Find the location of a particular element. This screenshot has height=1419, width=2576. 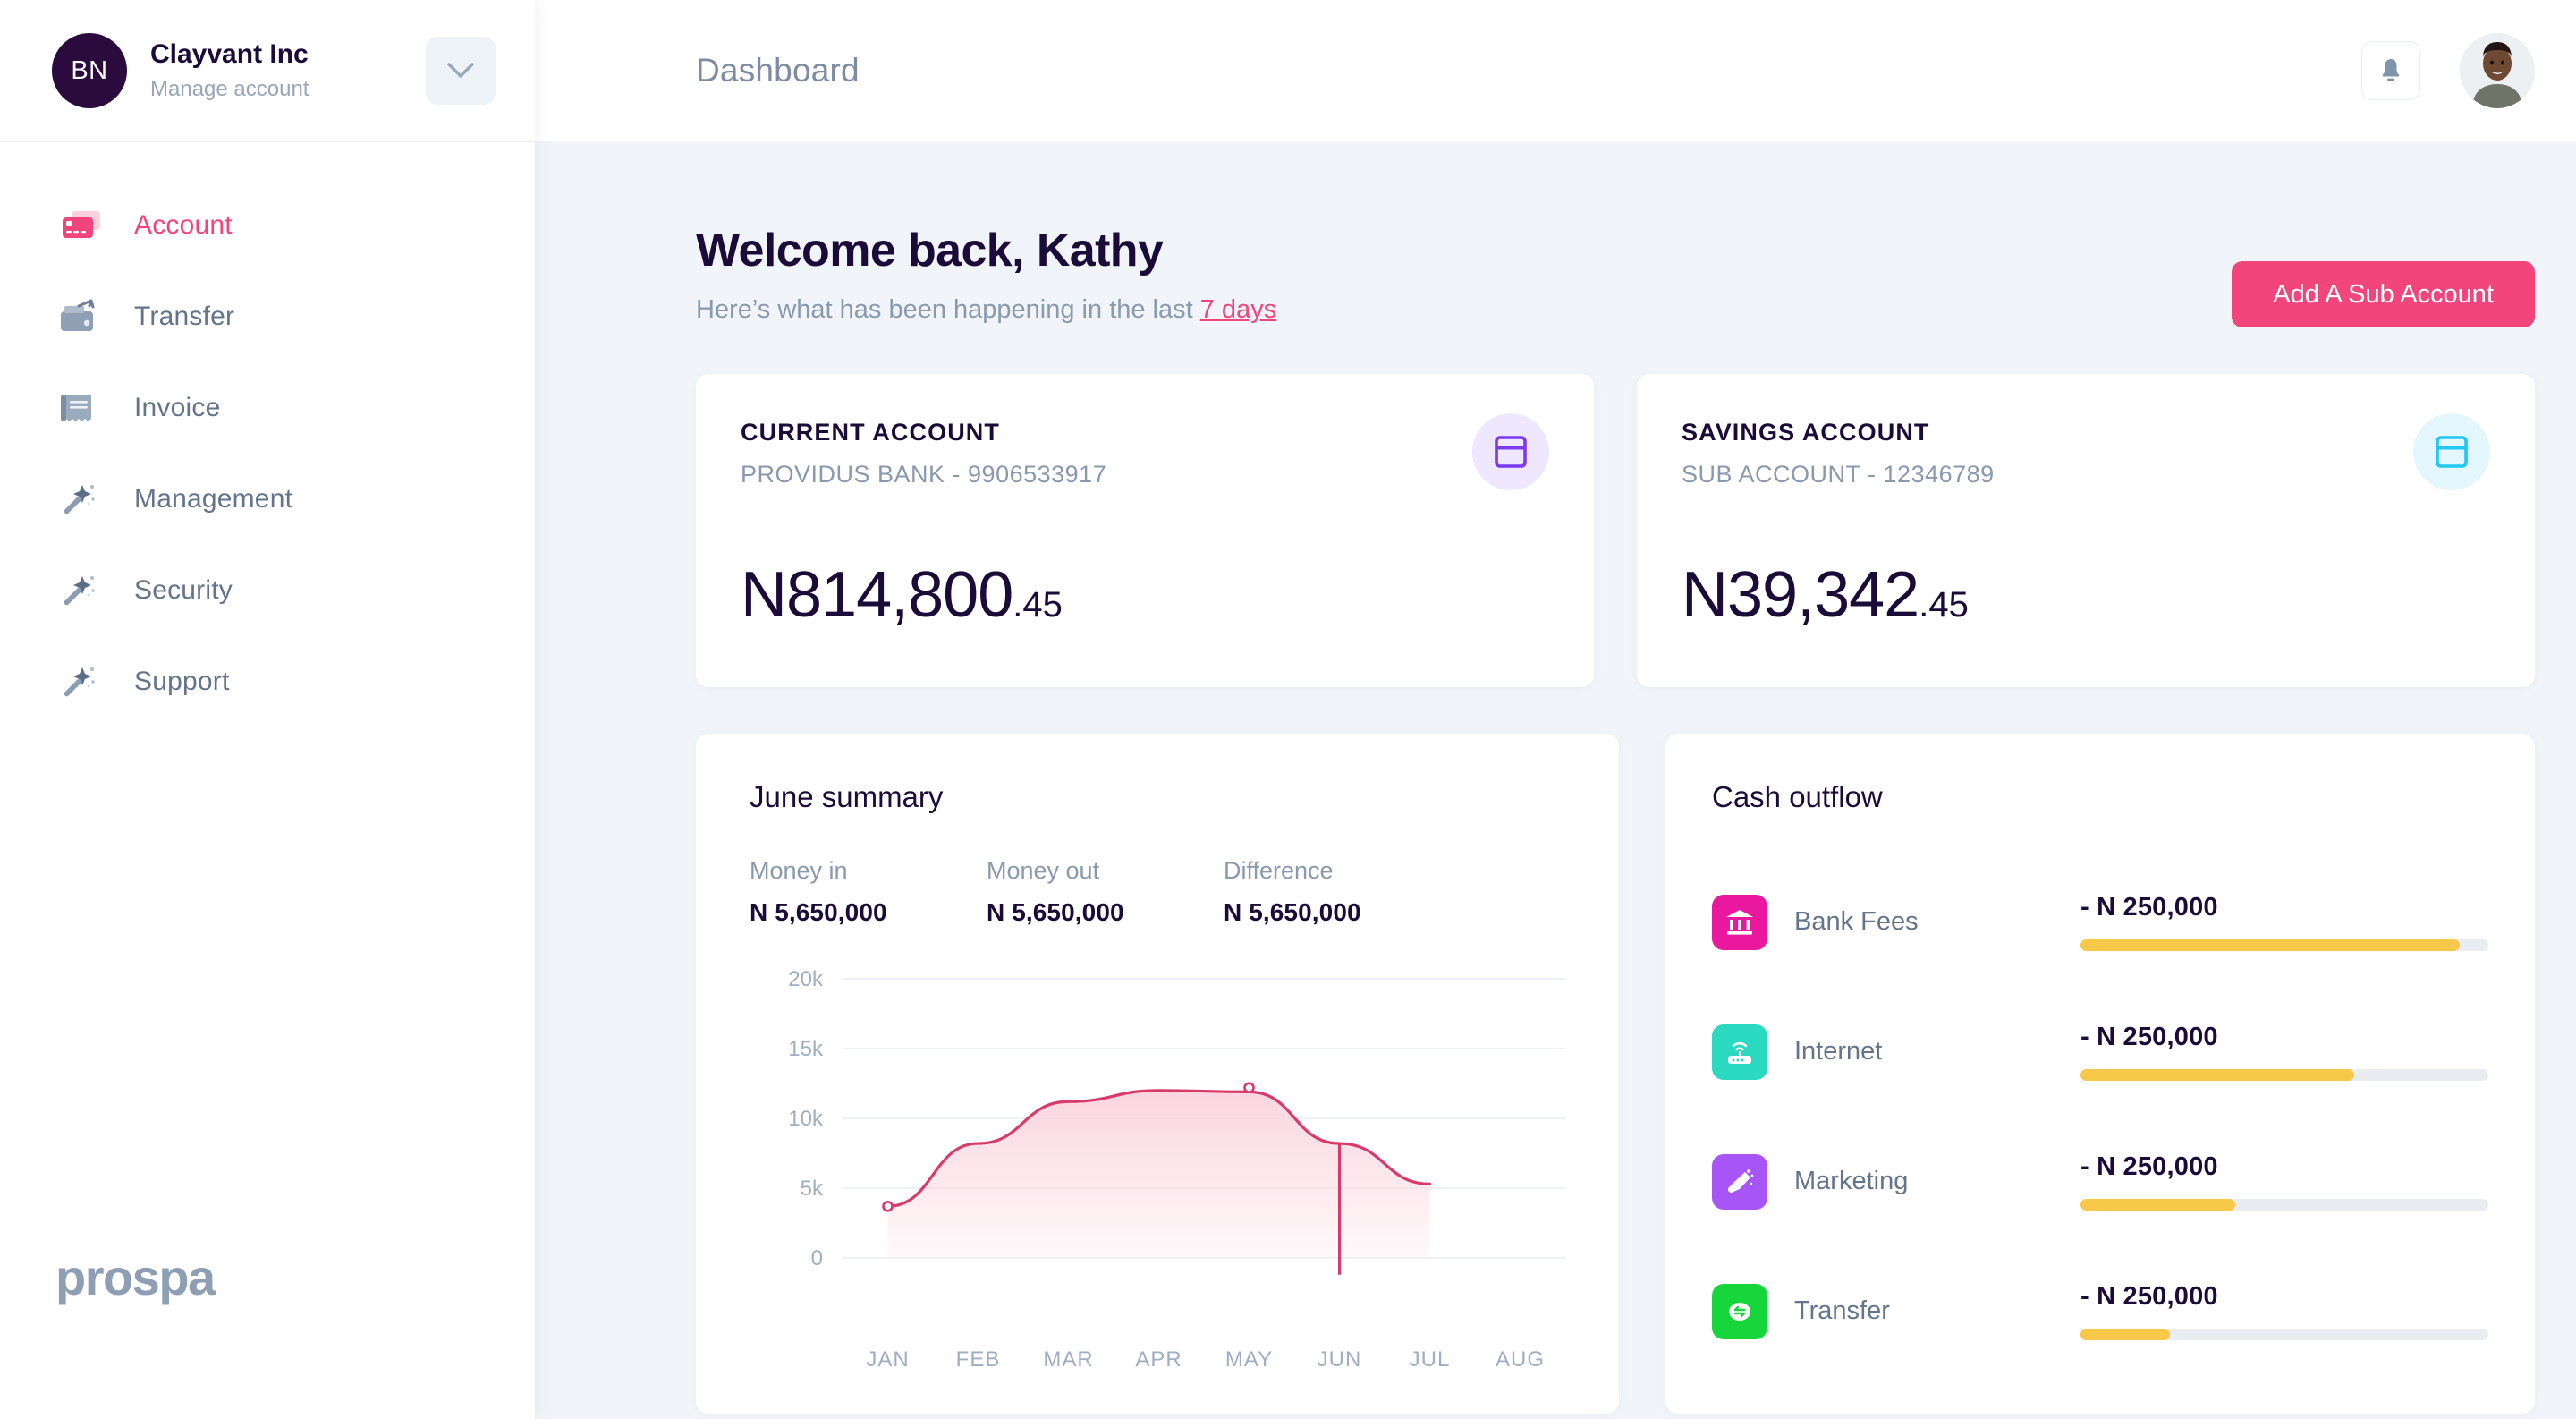

summary-title: June summary is located at coordinates (847, 796).